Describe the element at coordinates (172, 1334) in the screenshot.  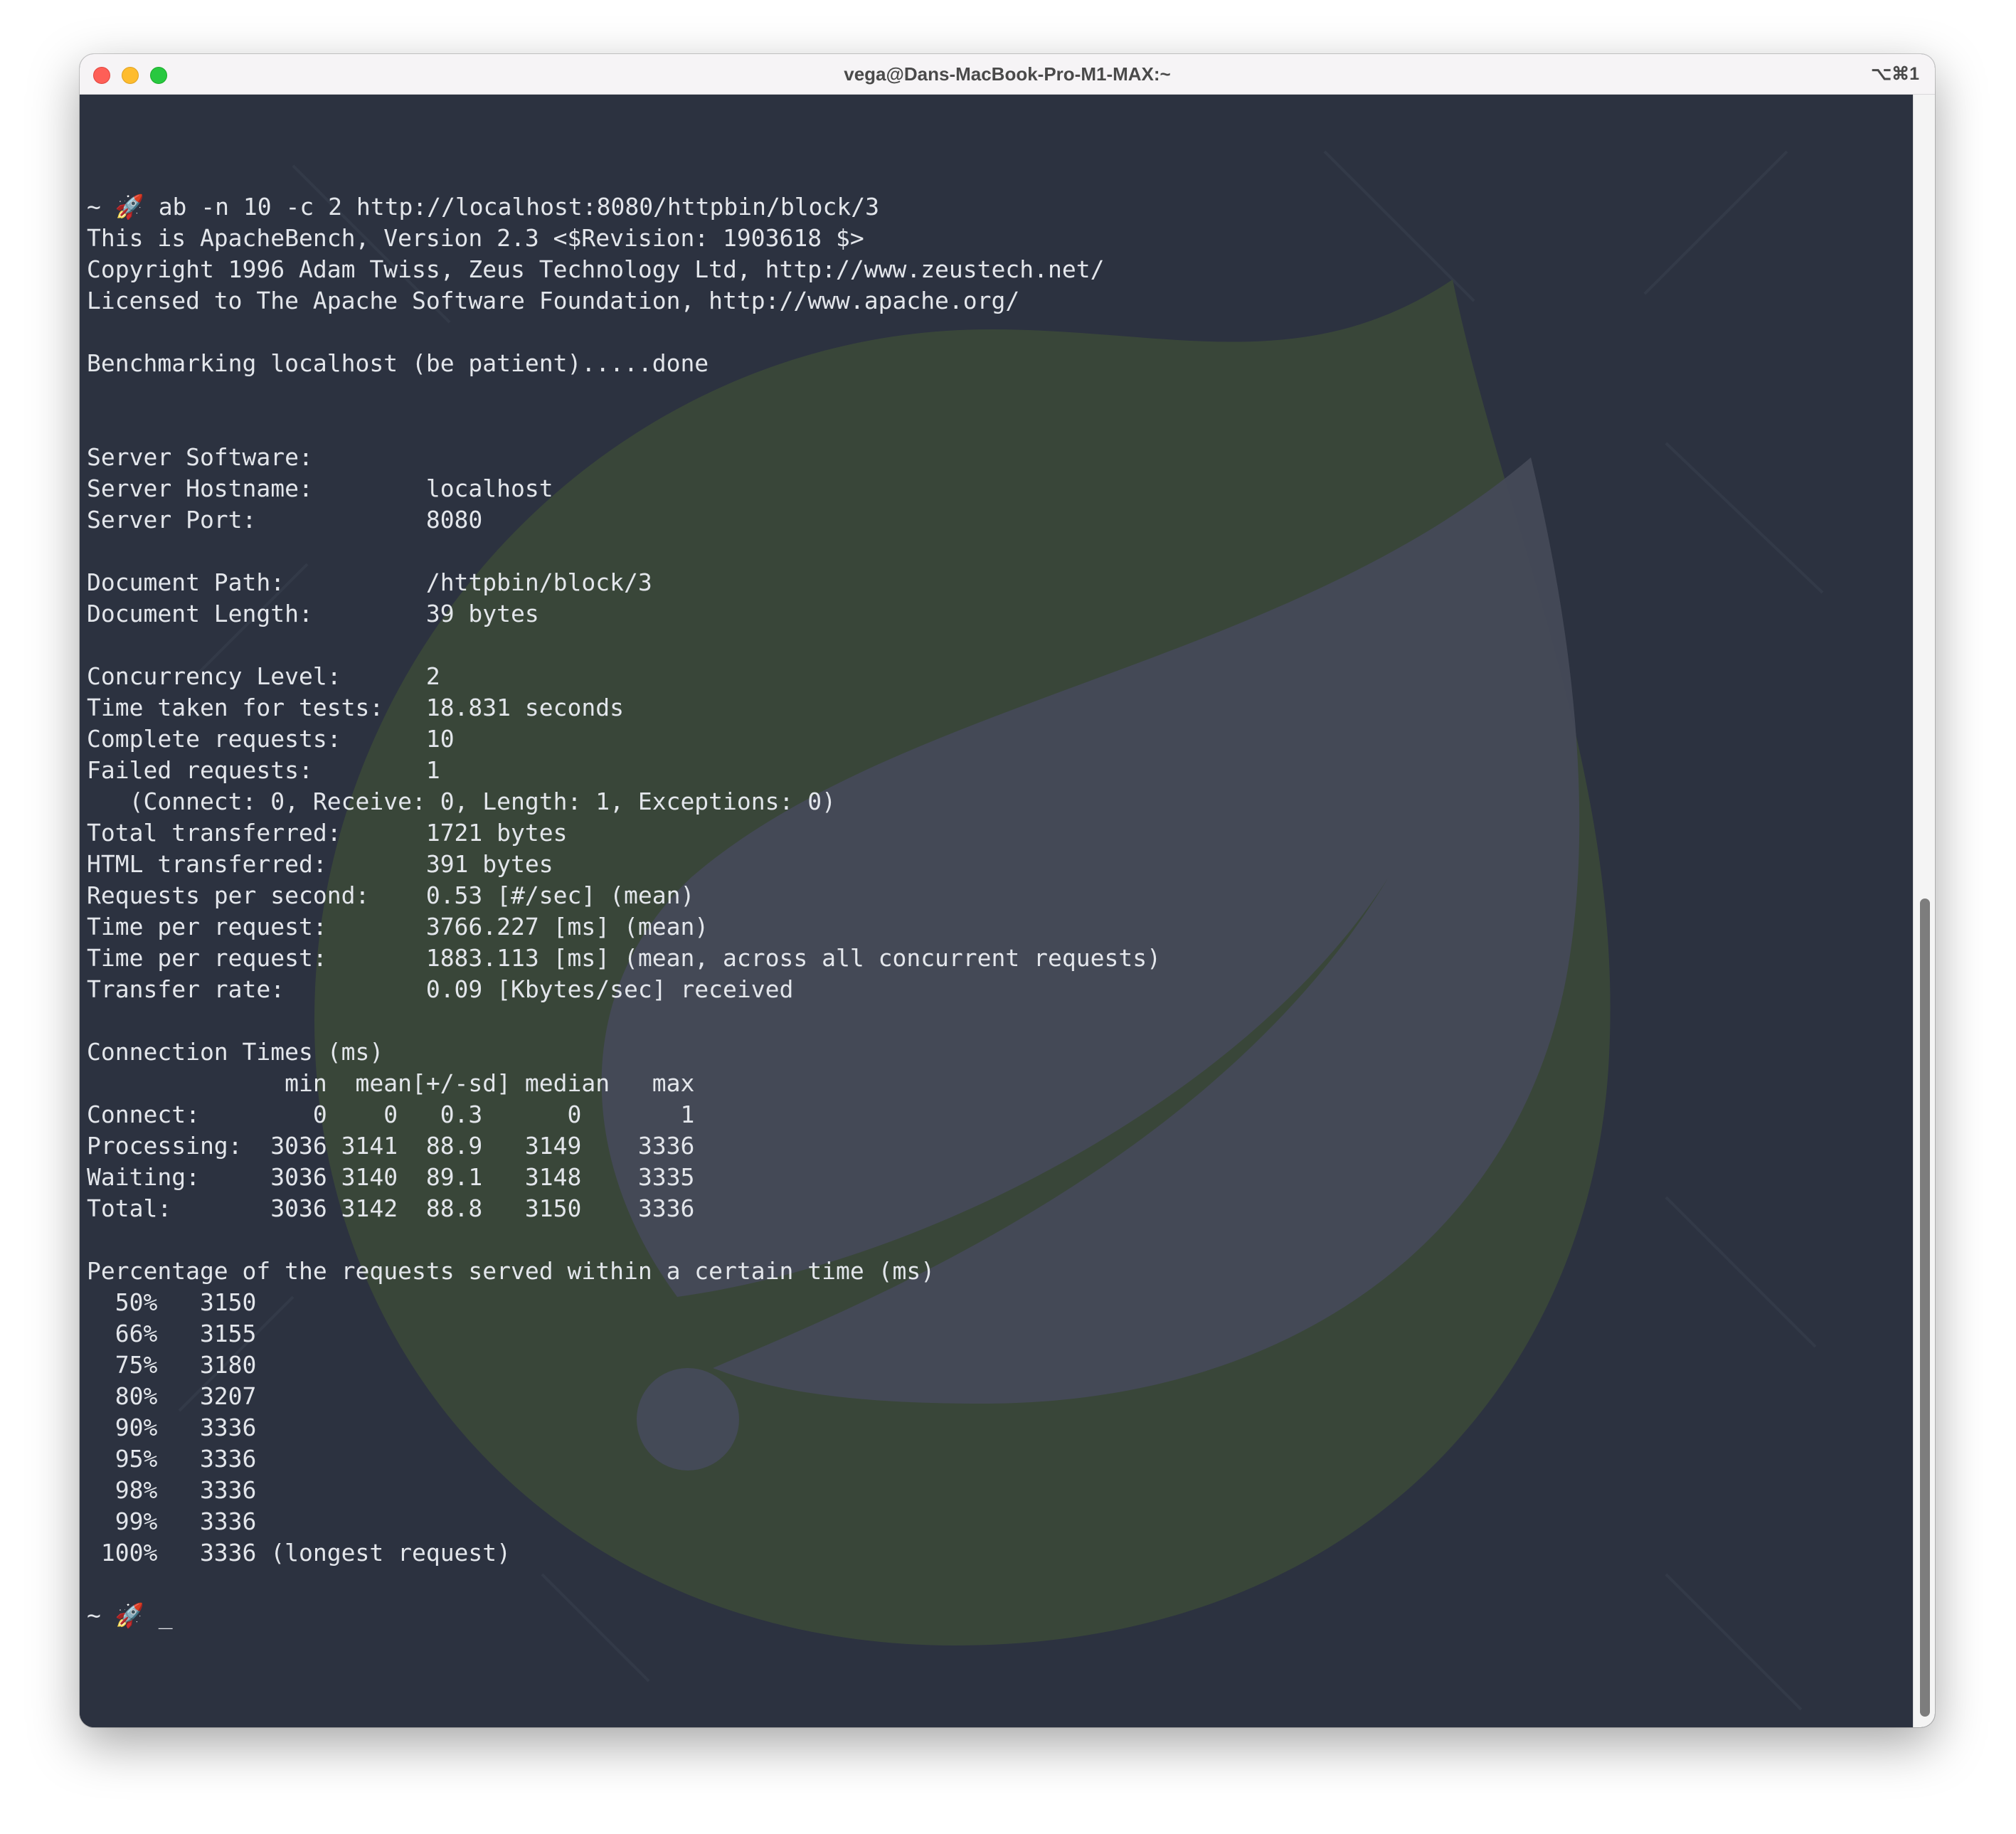
I see `terminal-line: 66% 3155` at that location.